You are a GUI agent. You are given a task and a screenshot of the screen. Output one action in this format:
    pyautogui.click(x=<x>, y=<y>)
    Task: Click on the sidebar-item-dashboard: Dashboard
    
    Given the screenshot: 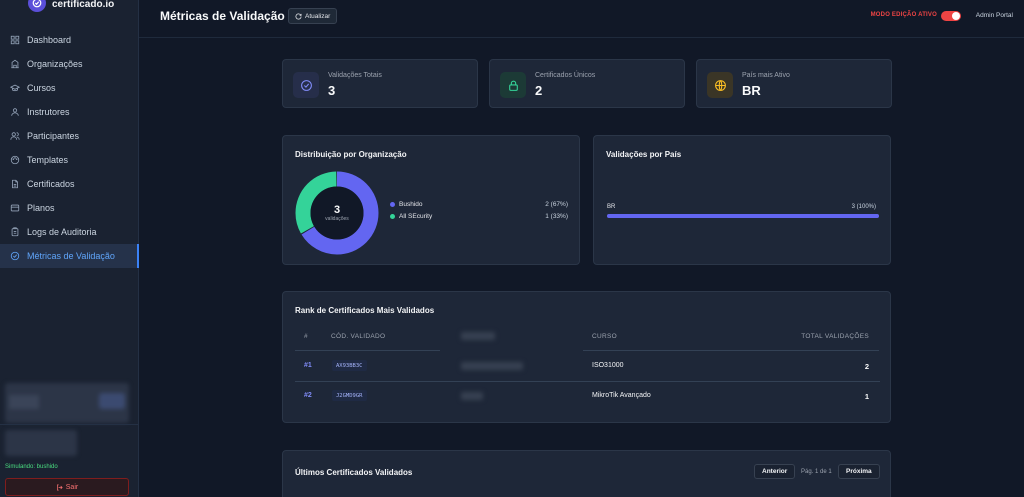 What is the action you would take?
    pyautogui.click(x=69, y=40)
    